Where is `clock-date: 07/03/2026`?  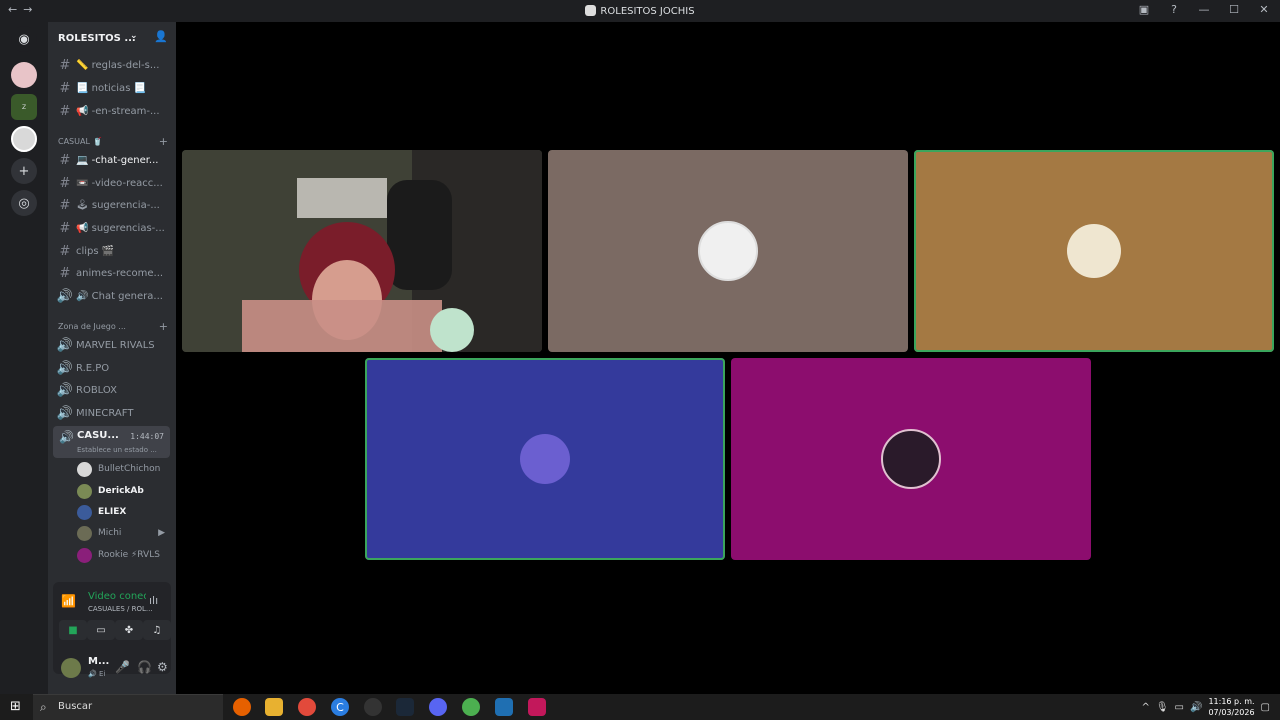 clock-date: 07/03/2026 is located at coordinates (1231, 712).